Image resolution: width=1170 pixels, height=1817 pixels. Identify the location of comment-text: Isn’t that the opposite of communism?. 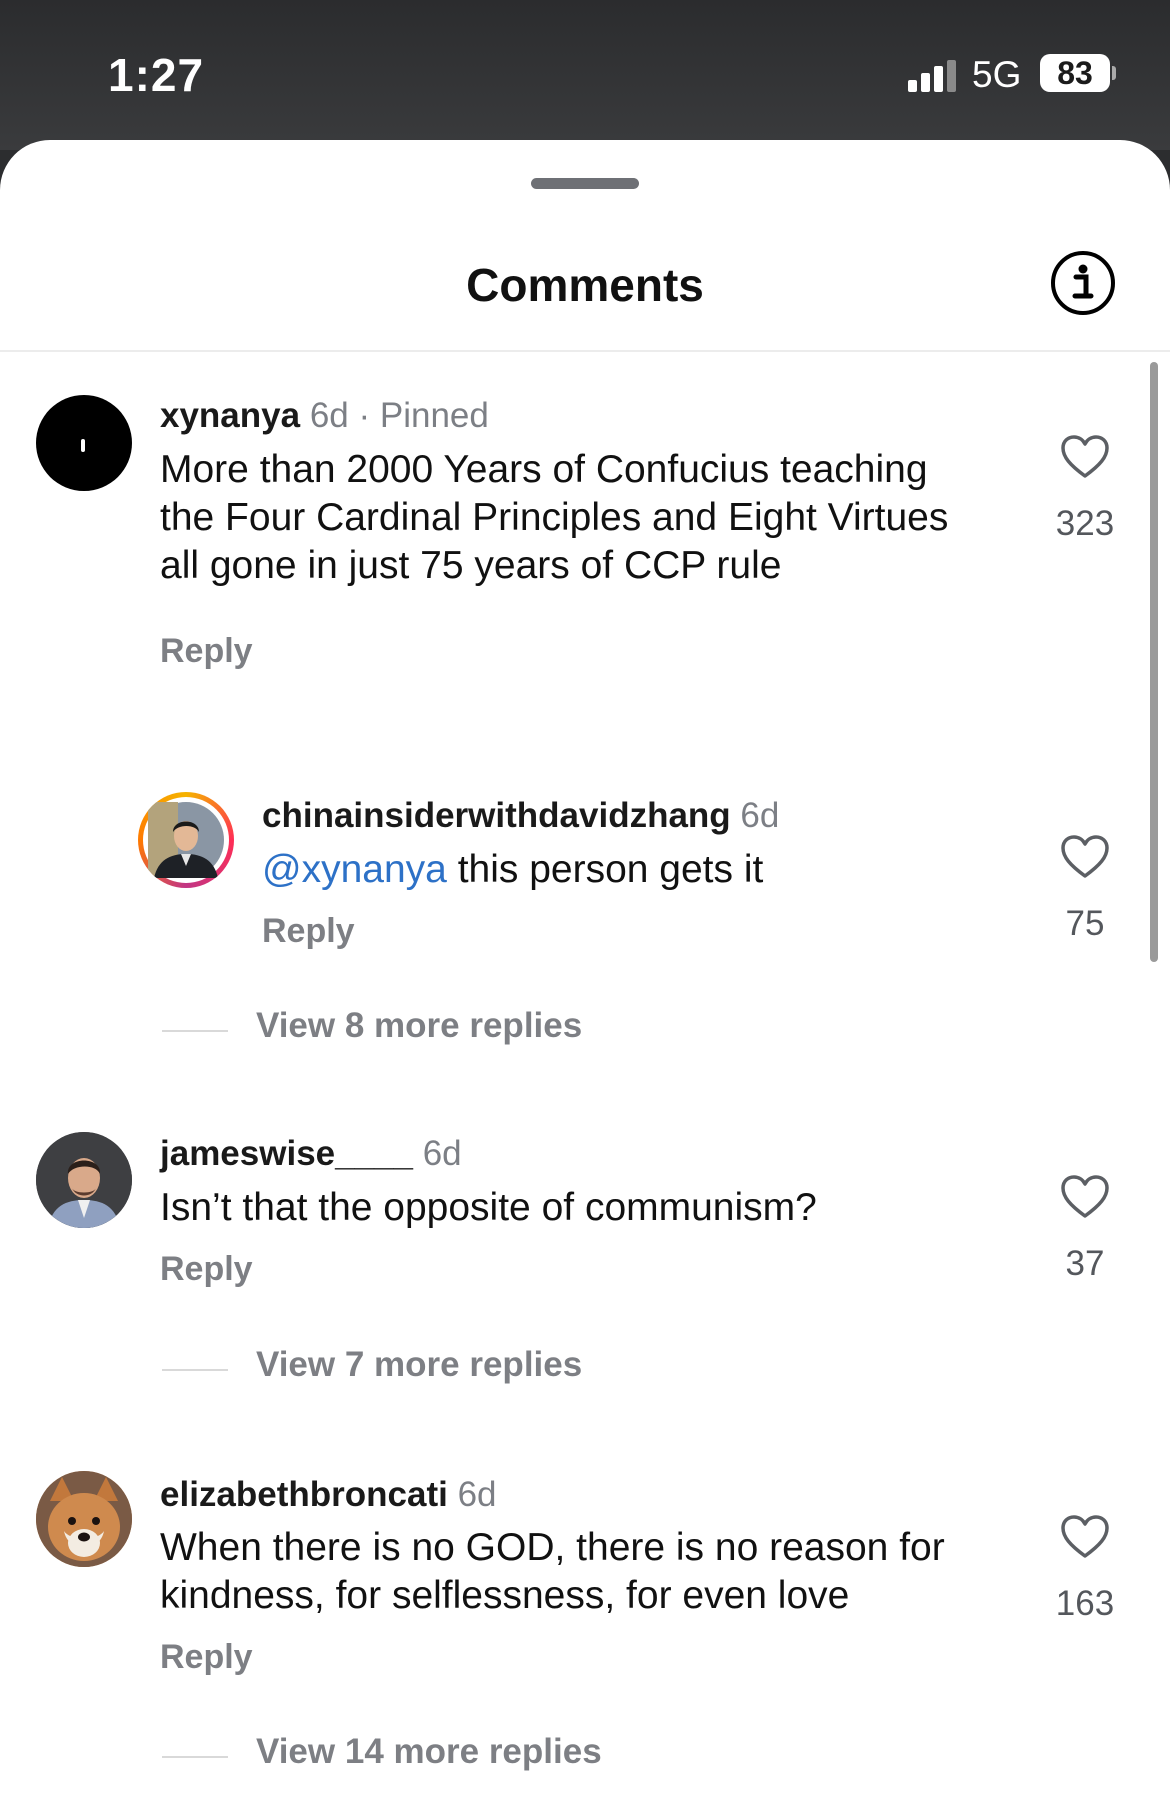
(488, 1207).